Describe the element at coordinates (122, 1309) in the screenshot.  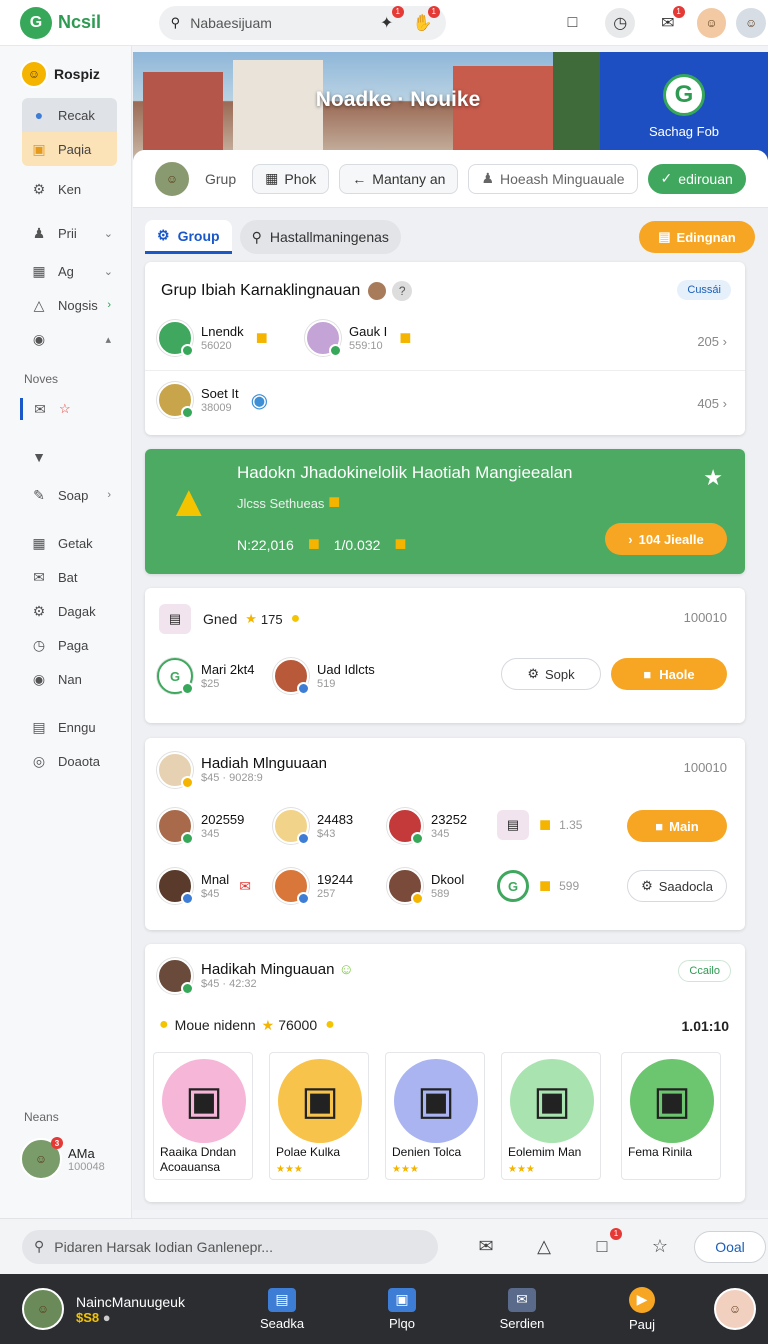
I see `dock-user: ☺ NaincManuugeuk $S8 ●` at that location.